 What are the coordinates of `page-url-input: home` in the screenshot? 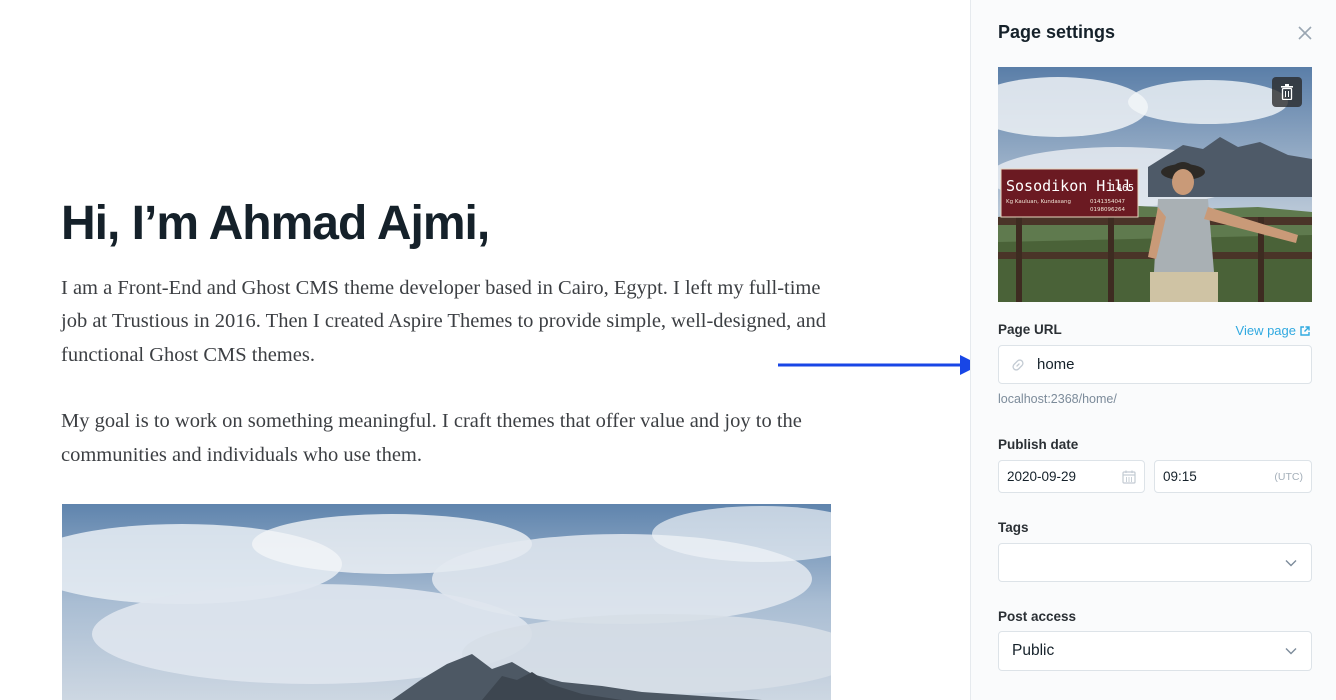 It's located at (1155, 364).